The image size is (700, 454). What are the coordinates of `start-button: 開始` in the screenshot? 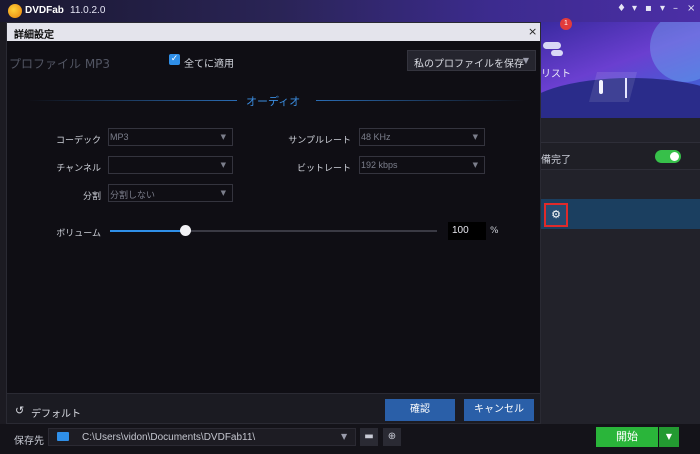 It's located at (627, 437).